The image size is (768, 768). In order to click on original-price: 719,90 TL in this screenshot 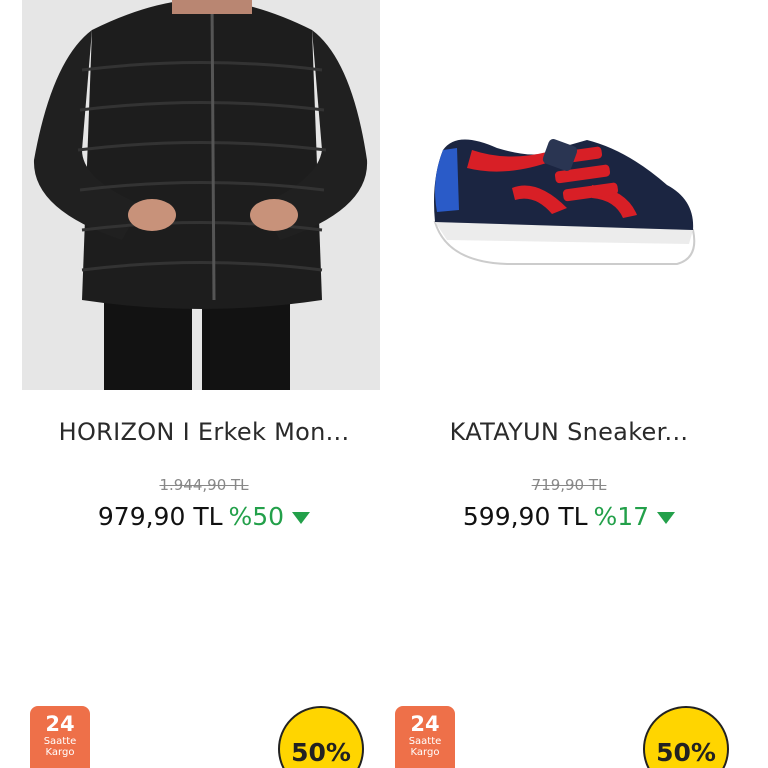, I will do `click(569, 485)`.